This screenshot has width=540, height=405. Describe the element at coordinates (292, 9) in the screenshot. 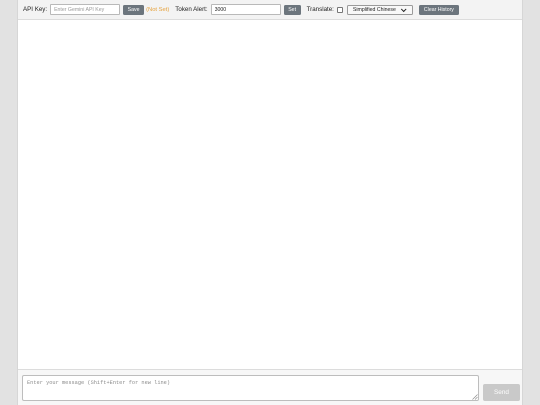

I see `set-token-alert-button: Set` at that location.